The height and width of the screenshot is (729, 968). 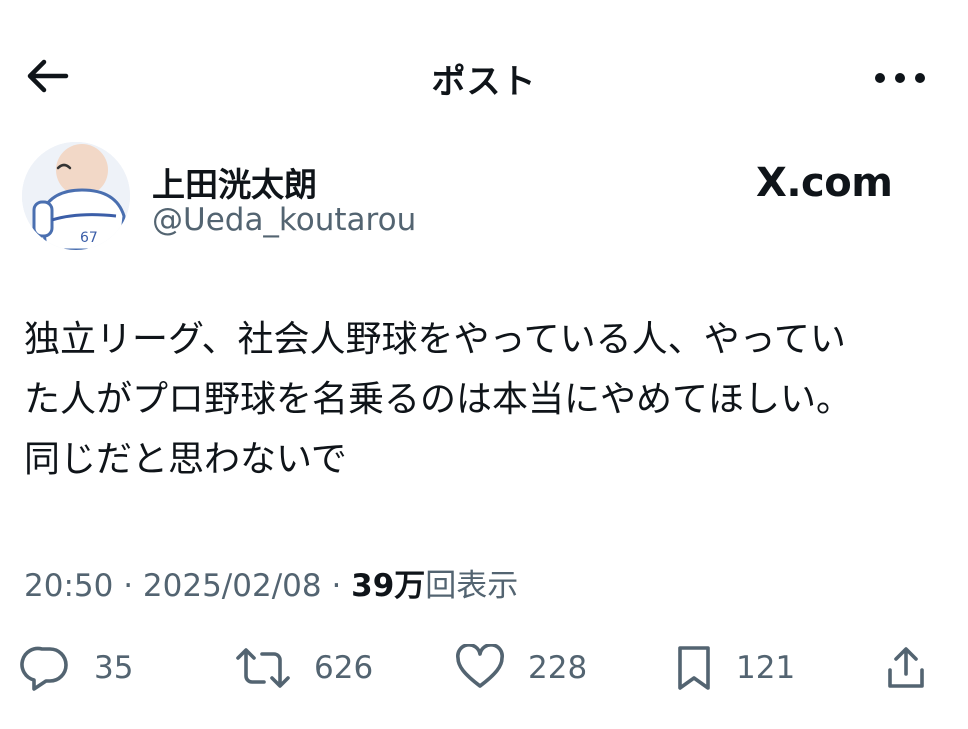 I want to click on views-count: 39万, so click(x=388, y=586).